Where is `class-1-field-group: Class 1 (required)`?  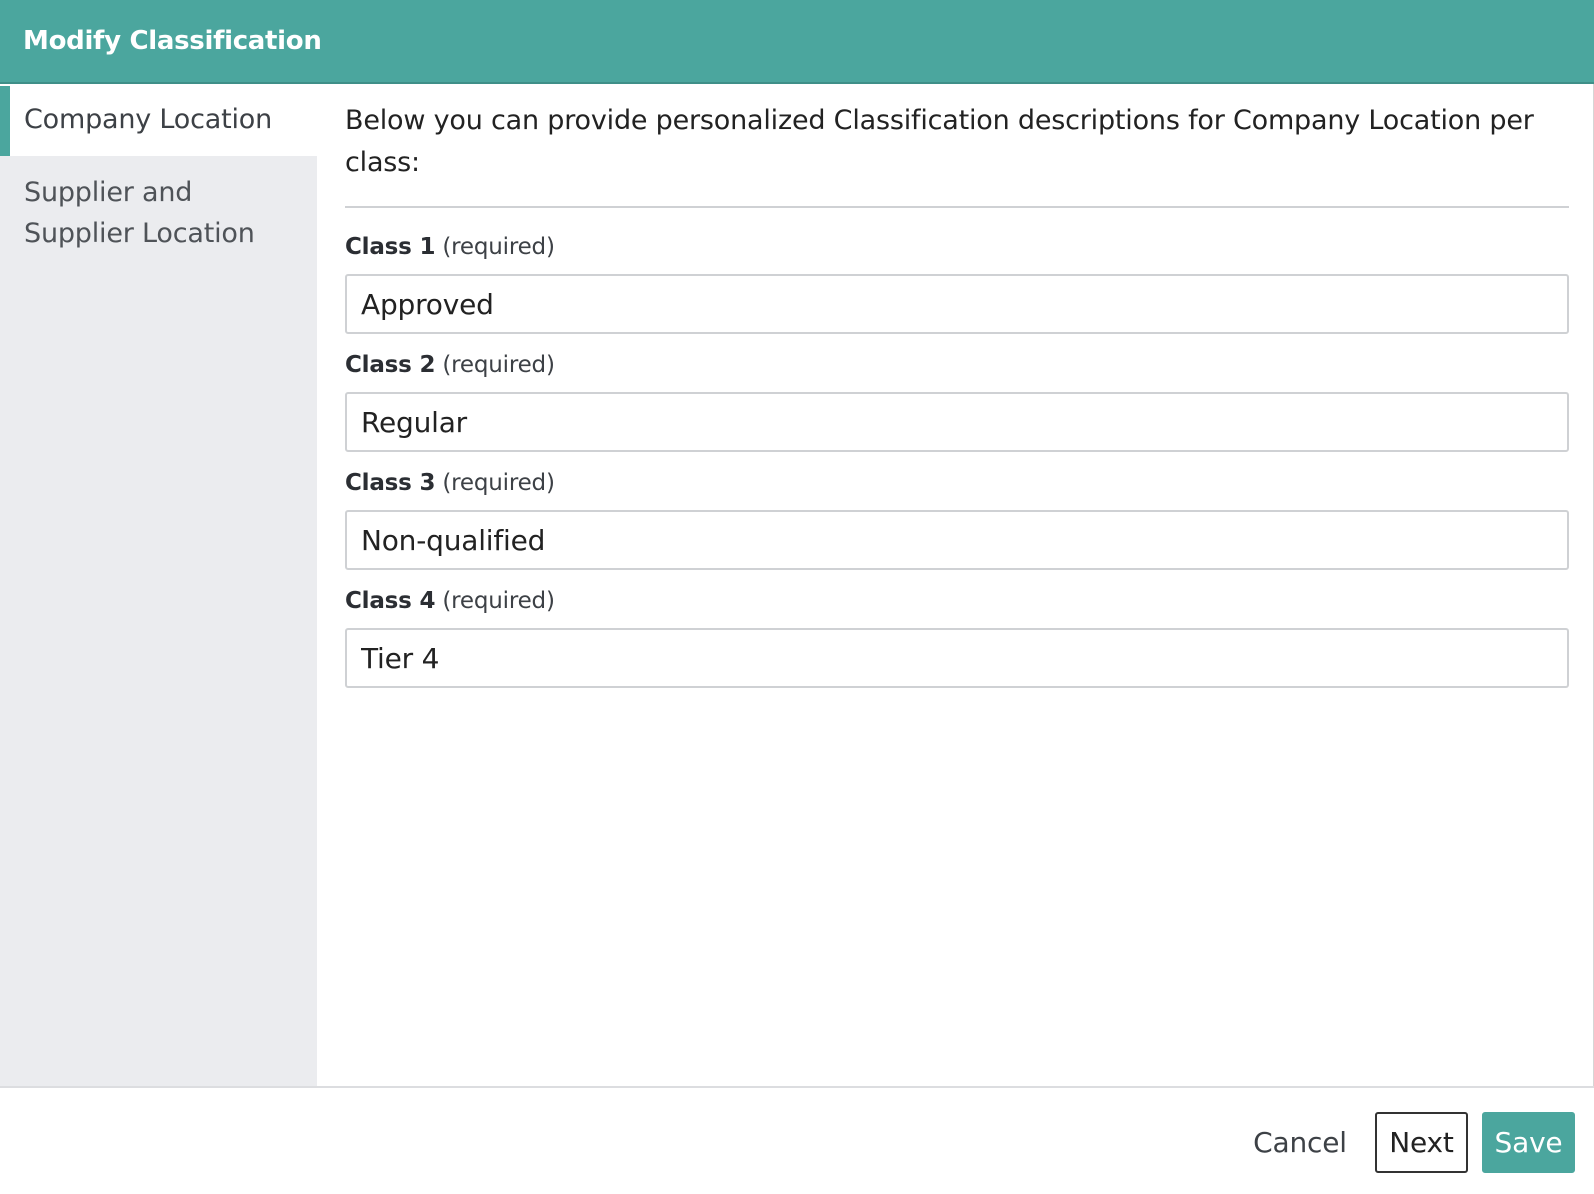
class-1-field-group: Class 1 (required) is located at coordinates (957, 283).